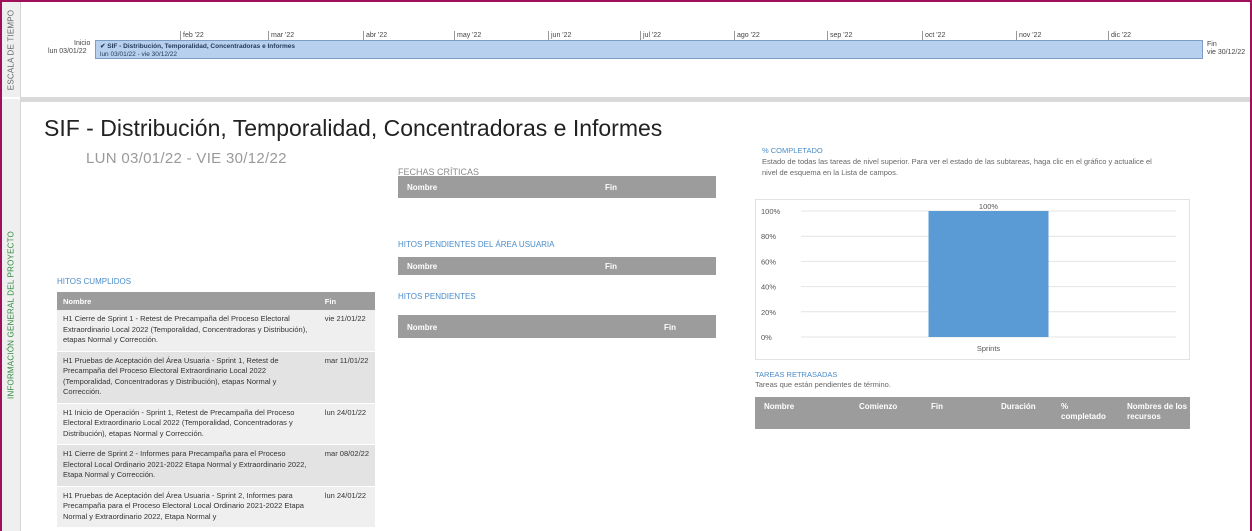 The width and height of the screenshot is (1252, 531). Describe the element at coordinates (1157, 411) in the screenshot. I see `column-header-nombres-recursos: Nombres de los recursos` at that location.